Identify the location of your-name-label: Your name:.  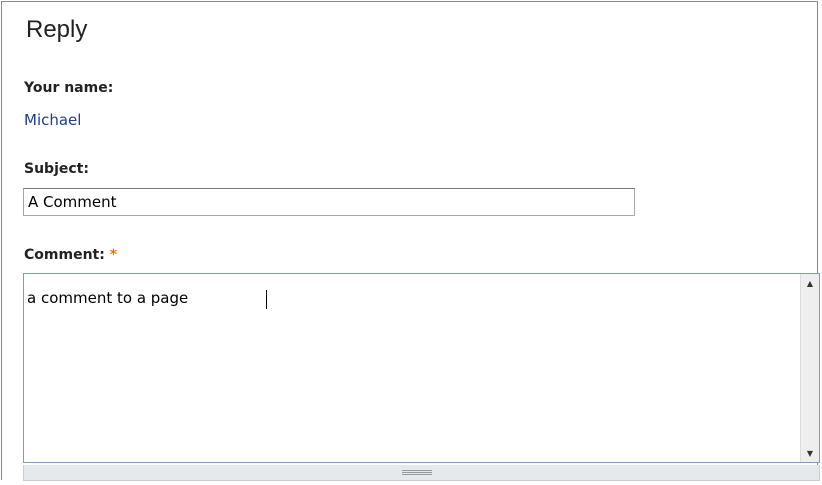
(69, 88).